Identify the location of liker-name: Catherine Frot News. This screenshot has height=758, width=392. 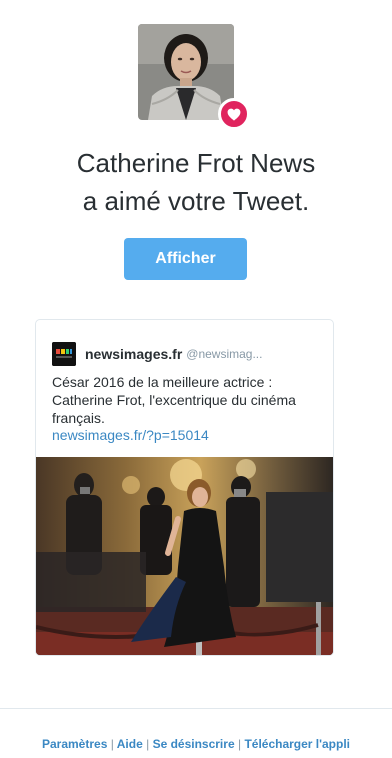
(196, 163).